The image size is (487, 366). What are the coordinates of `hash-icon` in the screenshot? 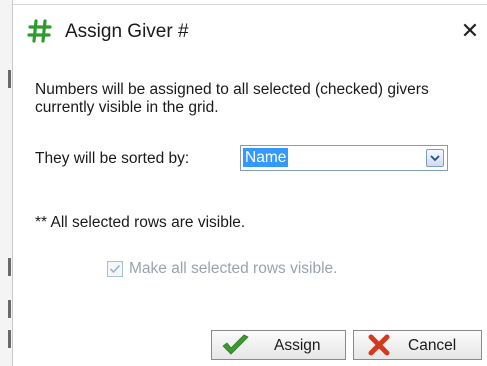 It's located at (39, 31).